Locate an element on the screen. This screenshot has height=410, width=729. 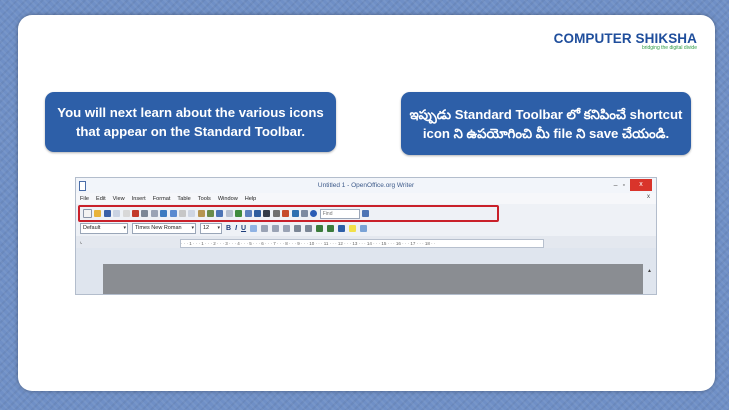
align-left-icon is located at coordinates (254, 228).